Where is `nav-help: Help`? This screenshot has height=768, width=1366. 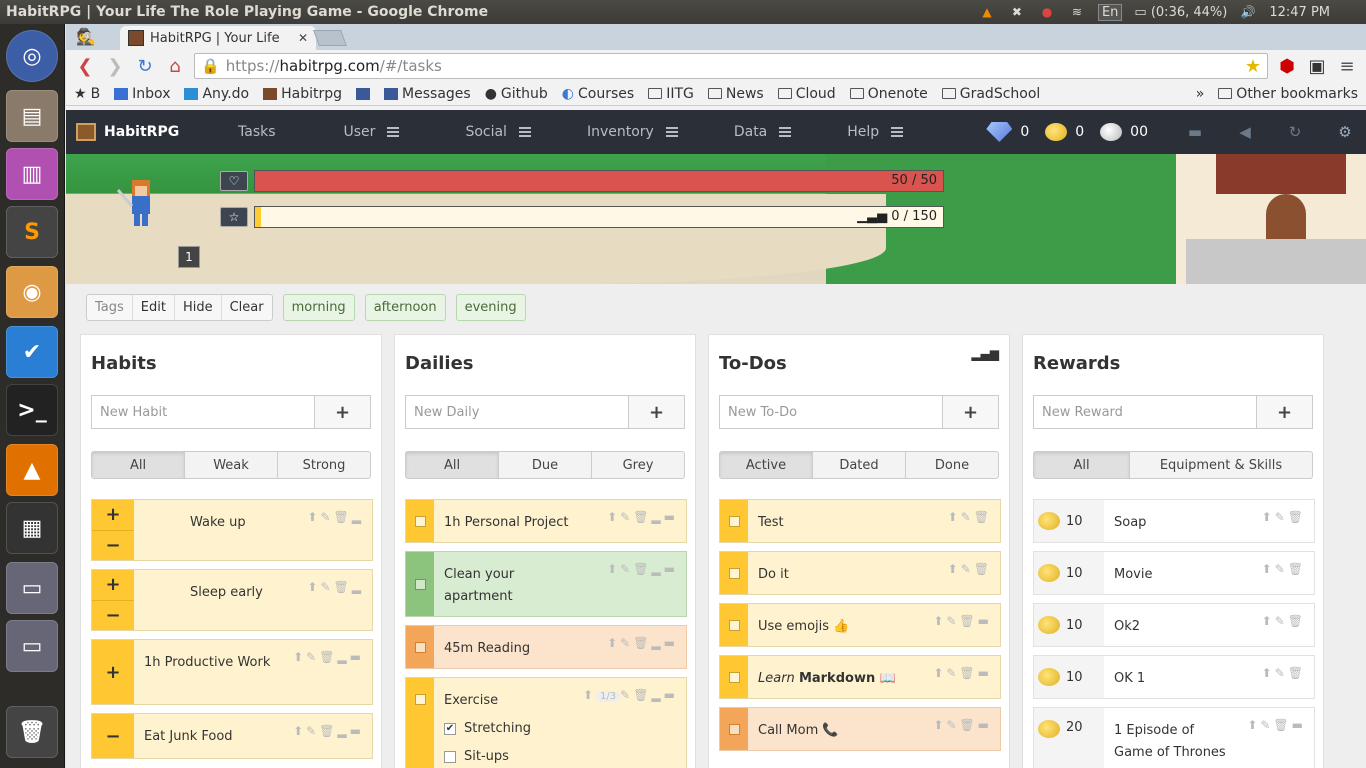 nav-help: Help is located at coordinates (869, 132).